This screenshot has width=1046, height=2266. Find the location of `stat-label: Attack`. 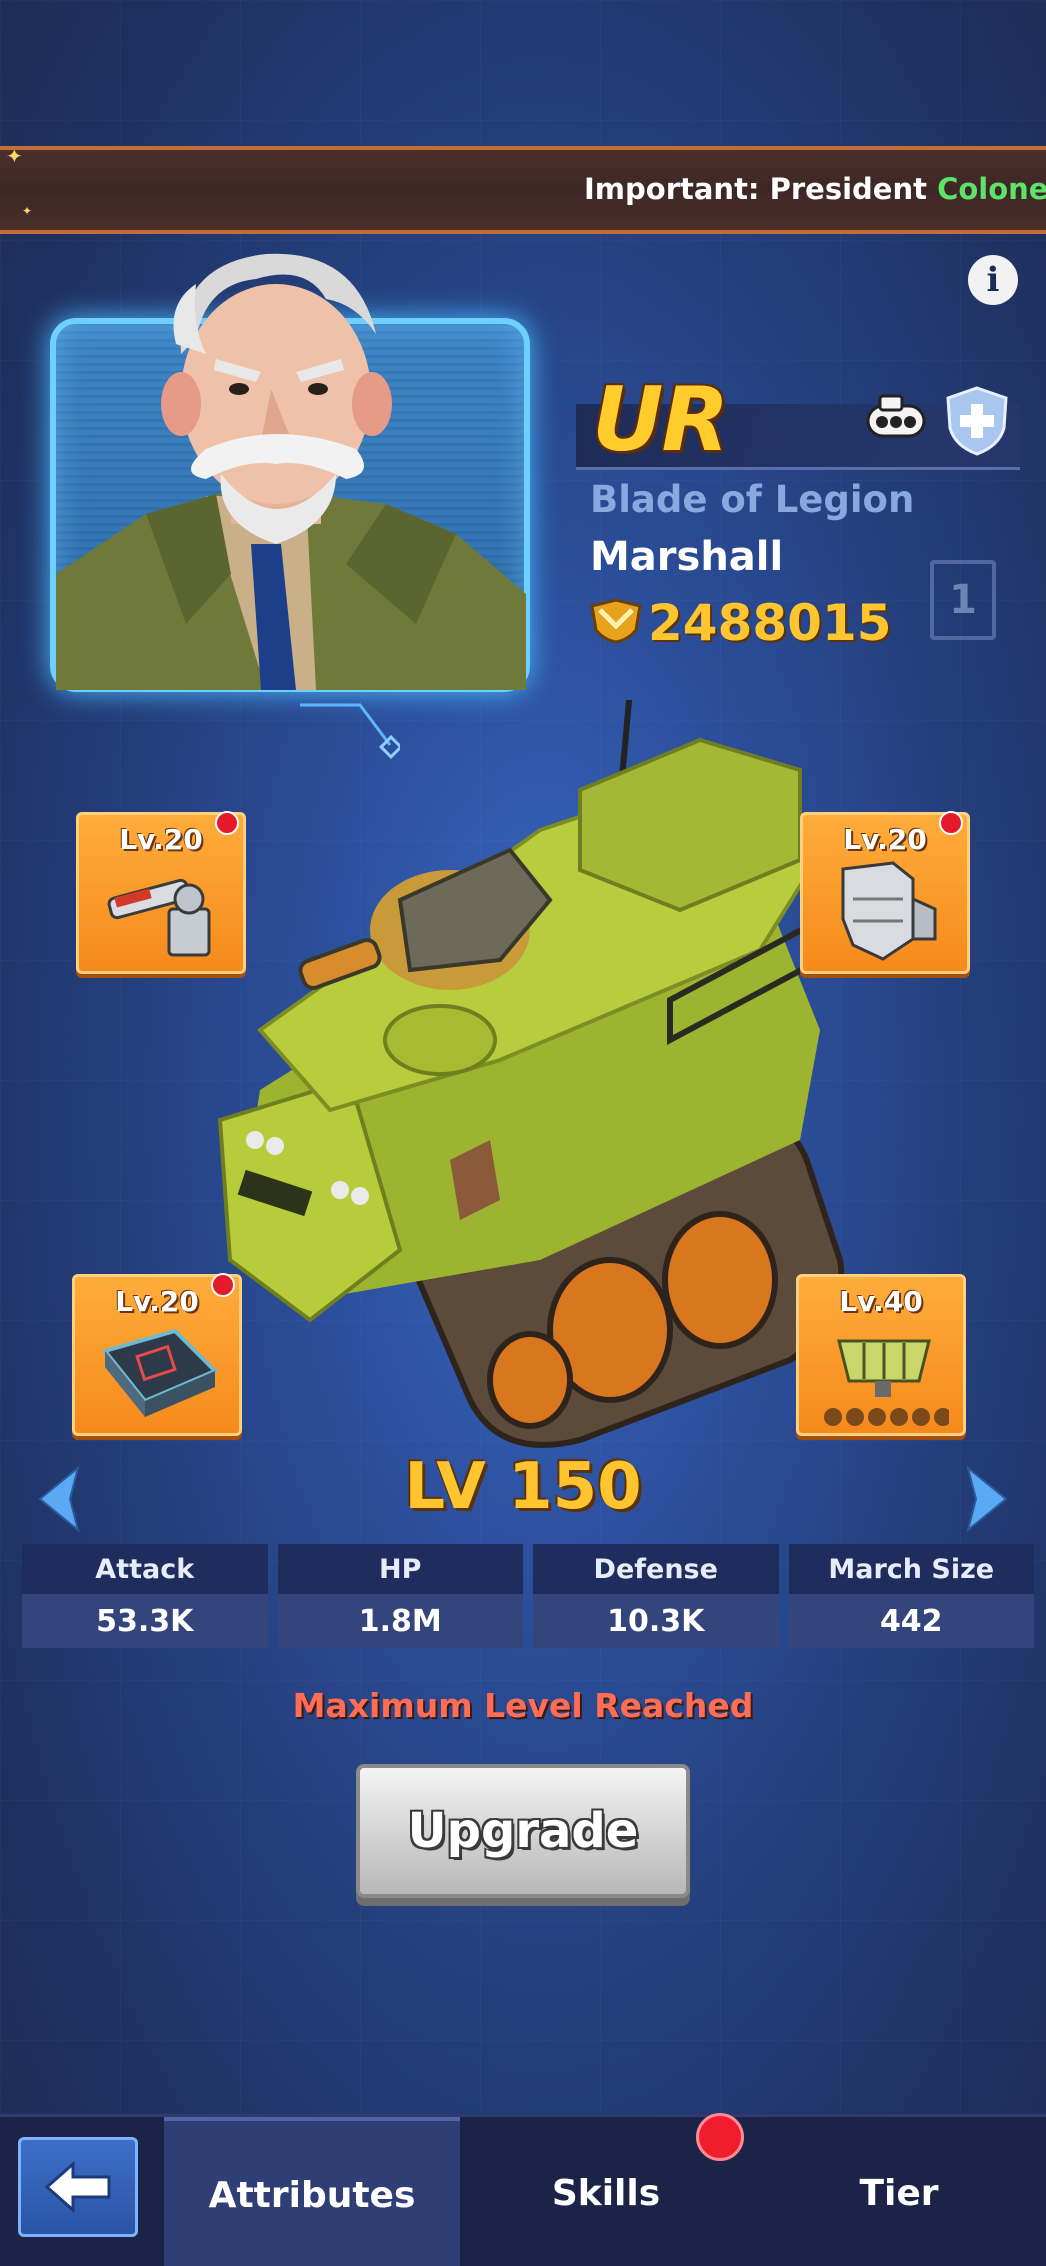

stat-label: Attack is located at coordinates (145, 1569).